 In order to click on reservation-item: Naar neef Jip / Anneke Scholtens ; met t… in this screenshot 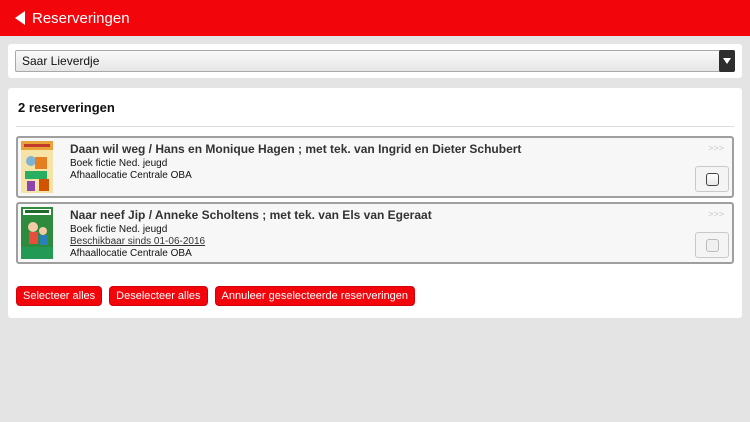, I will do `click(375, 233)`.